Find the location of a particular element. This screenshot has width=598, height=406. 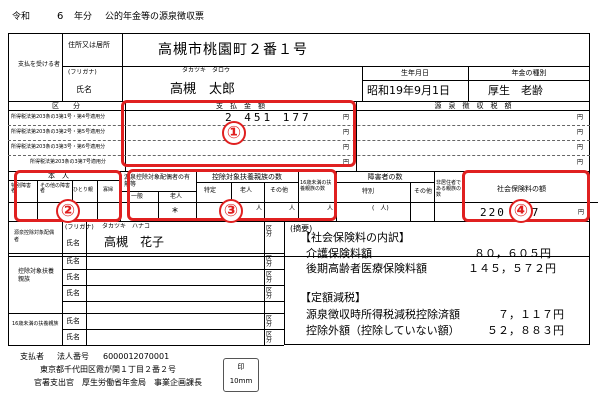

tax-unit-3: 円 is located at coordinates (580, 147).